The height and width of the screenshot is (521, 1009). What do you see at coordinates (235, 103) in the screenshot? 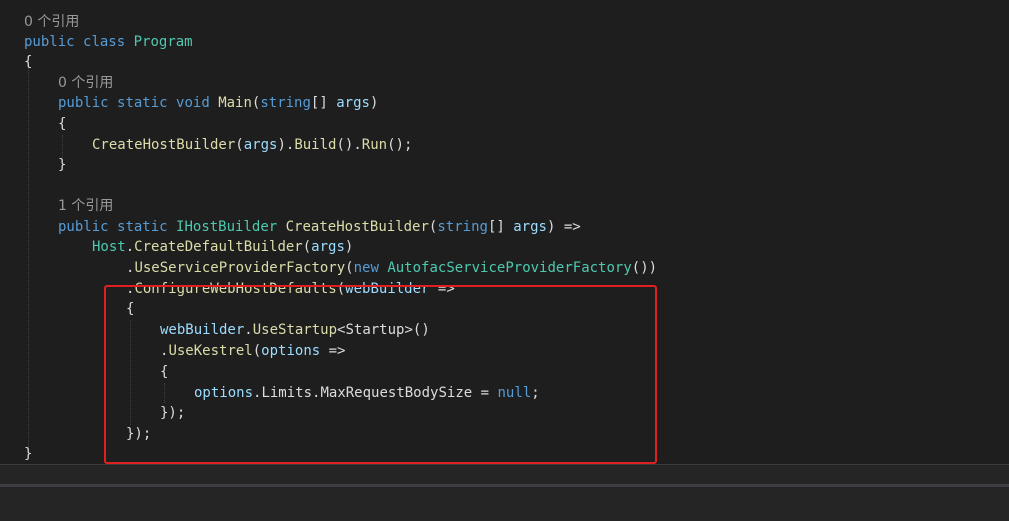
I see `method-token: Main` at bounding box center [235, 103].